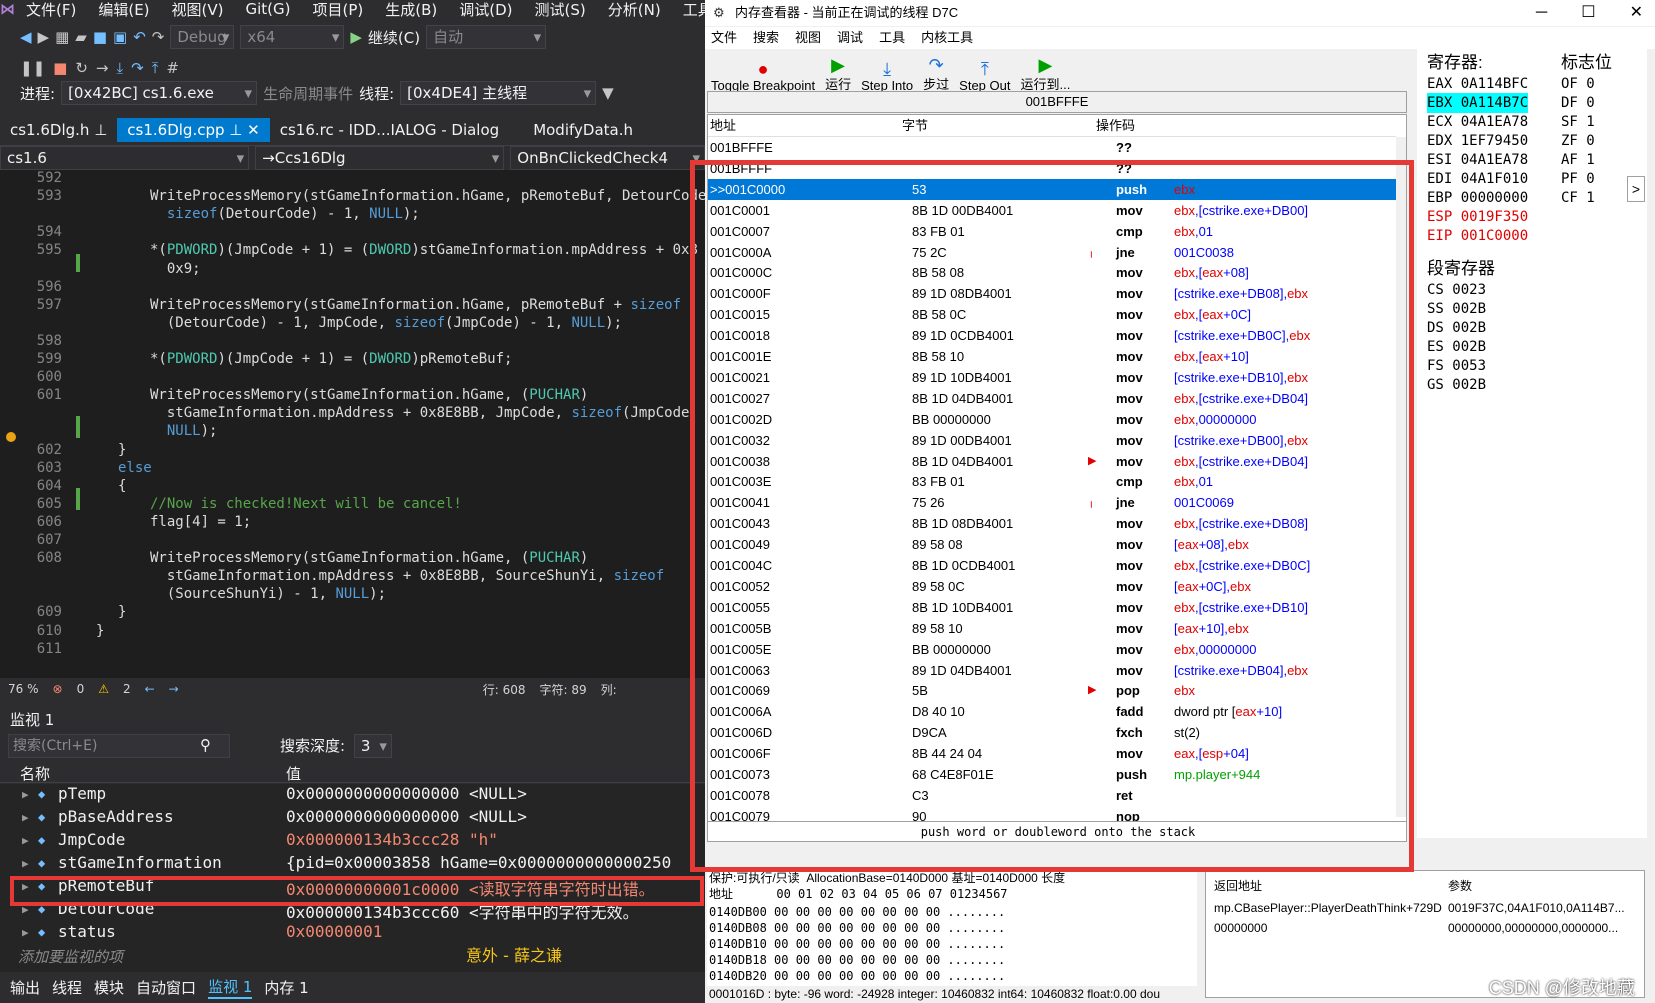 This screenshot has height=1003, width=1655. I want to click on mv-menu-view: 视图, so click(808, 38).